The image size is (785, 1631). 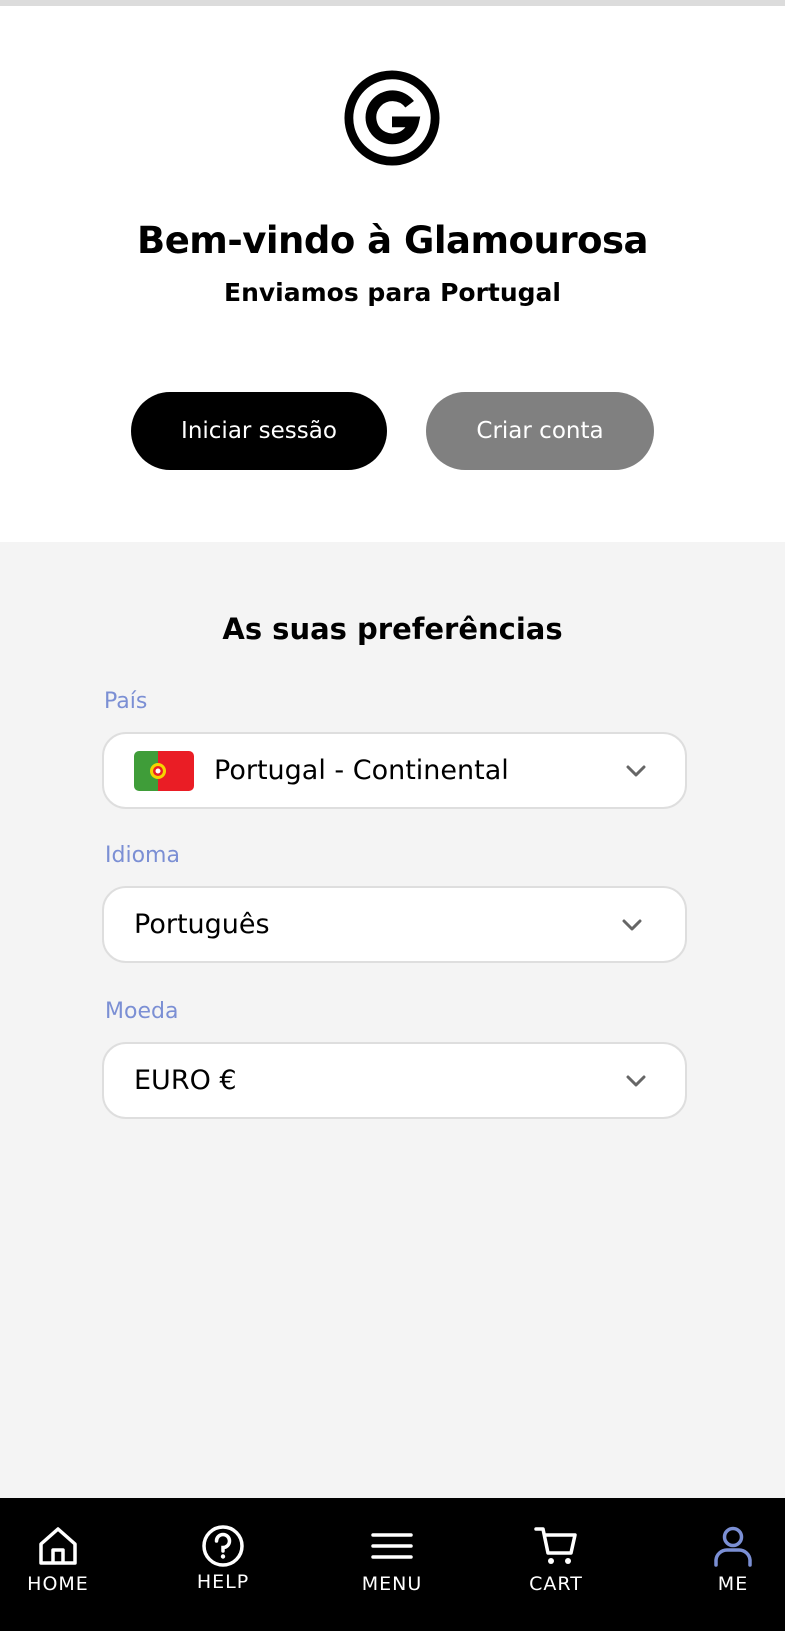 I want to click on country-select: Portugal - Continental, so click(x=394, y=770).